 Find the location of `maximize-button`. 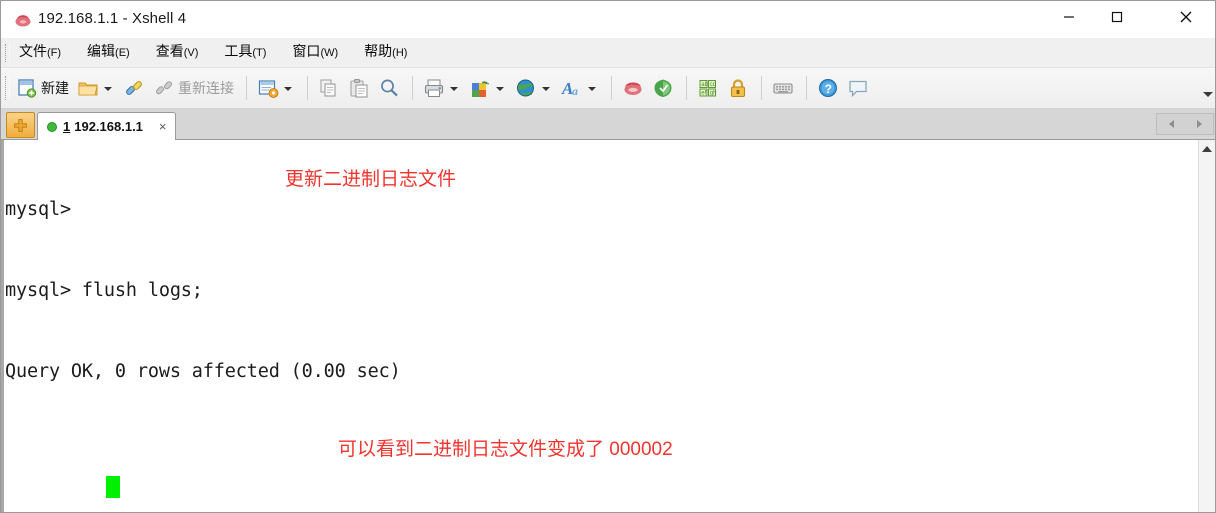

maximize-button is located at coordinates (1117, 16).